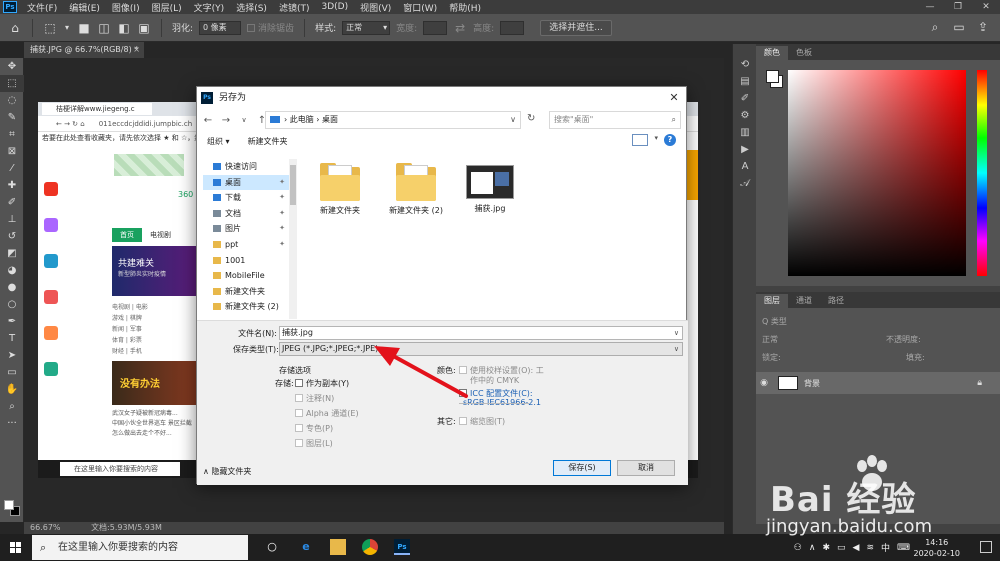 Image resolution: width=1000 pixels, height=561 pixels. What do you see at coordinates (293, 239) in the screenshot?
I see `sidebar-scrollbar` at bounding box center [293, 239].